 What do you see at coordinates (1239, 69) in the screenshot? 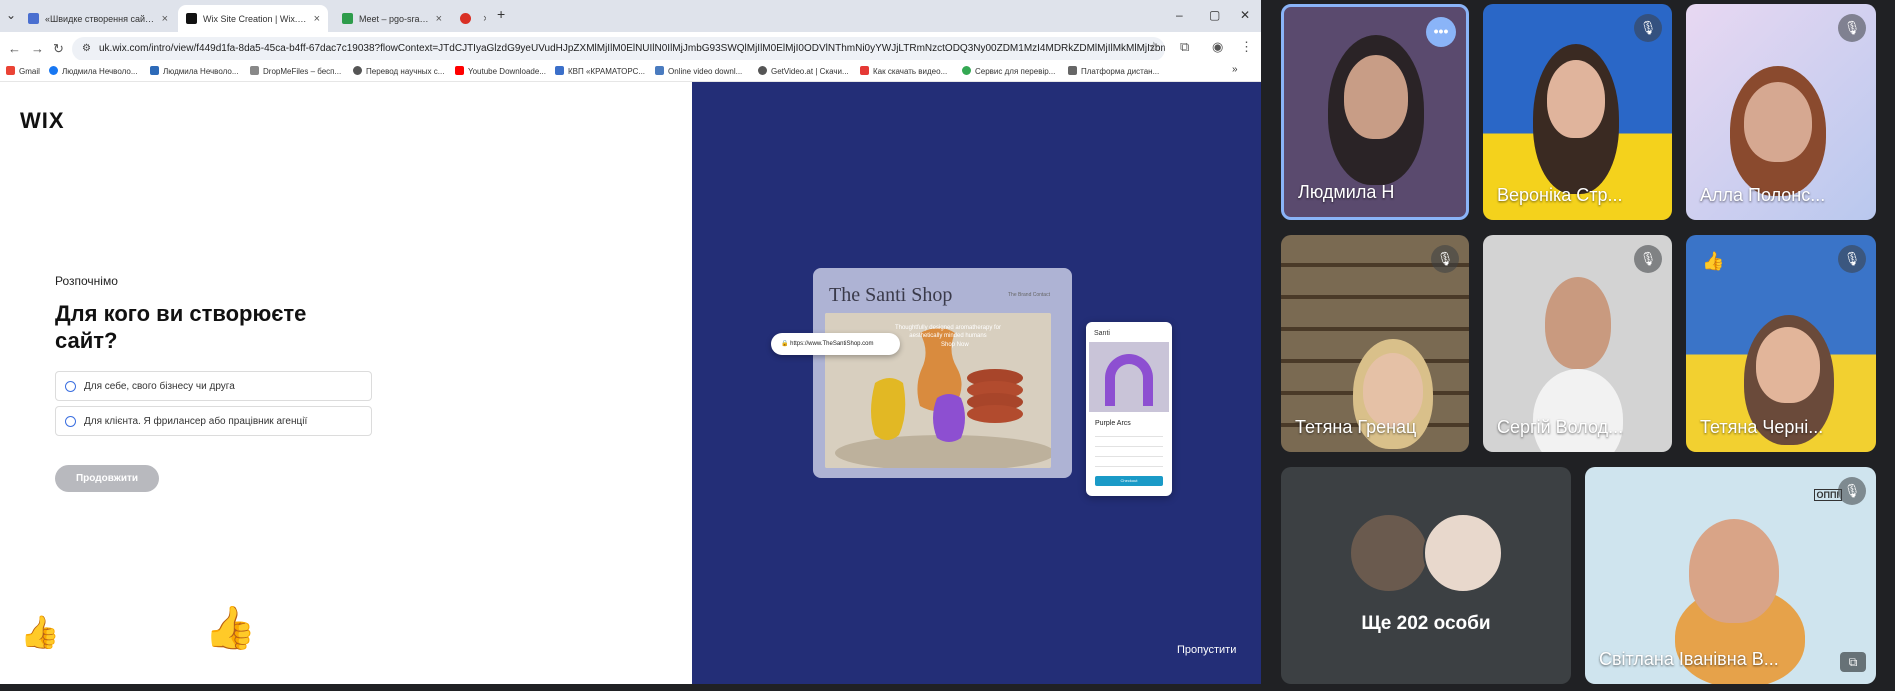
I see `more-bookmarks-icon: »` at bounding box center [1239, 69].